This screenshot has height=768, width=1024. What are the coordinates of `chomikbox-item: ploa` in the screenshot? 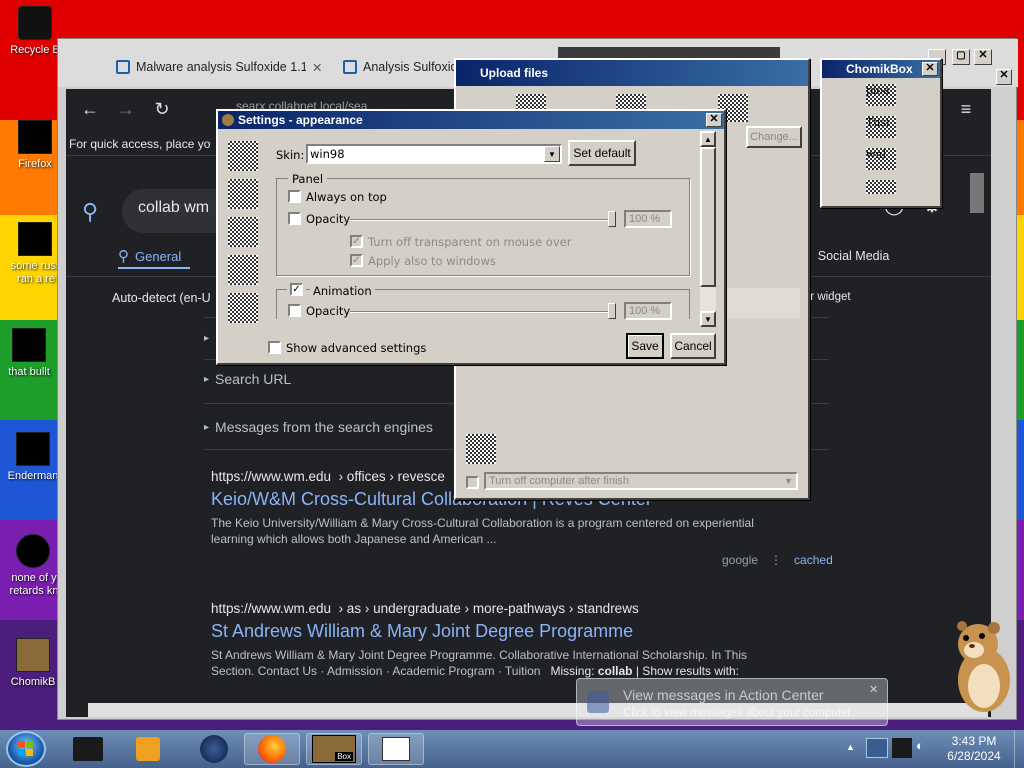 It's located at (881, 95).